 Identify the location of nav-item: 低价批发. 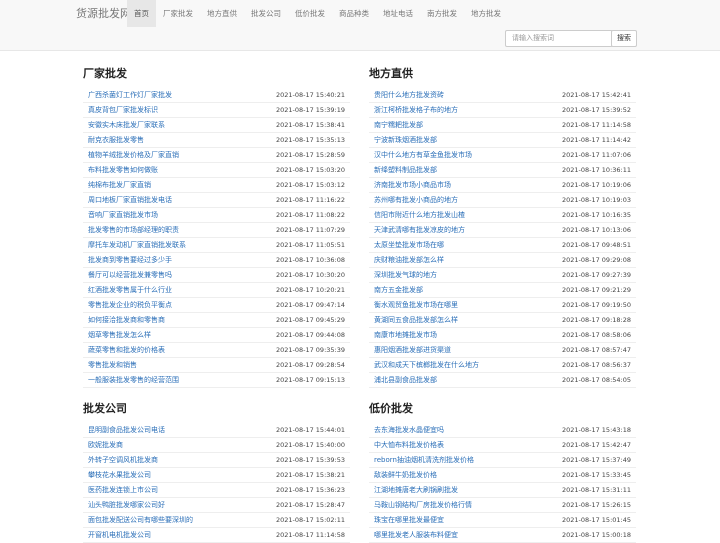
(310, 13).